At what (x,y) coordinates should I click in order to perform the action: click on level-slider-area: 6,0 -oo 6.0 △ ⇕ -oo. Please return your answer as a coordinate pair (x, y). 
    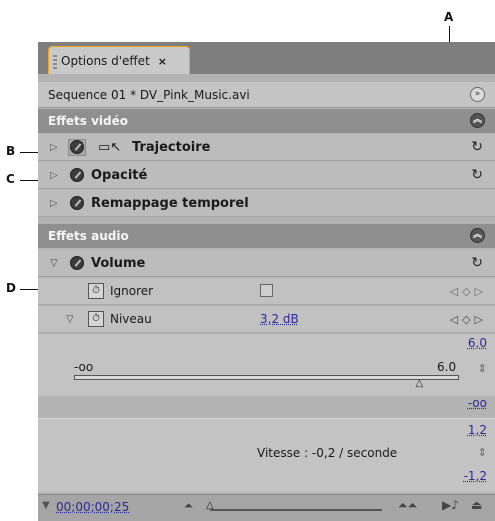
    Looking at the image, I should click on (266, 372).